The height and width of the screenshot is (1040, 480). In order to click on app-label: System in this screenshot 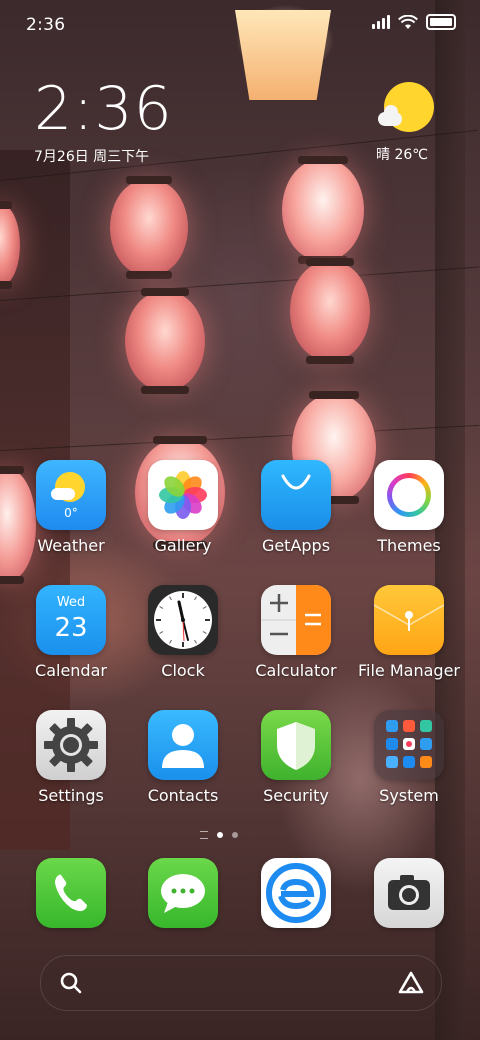, I will do `click(409, 795)`.